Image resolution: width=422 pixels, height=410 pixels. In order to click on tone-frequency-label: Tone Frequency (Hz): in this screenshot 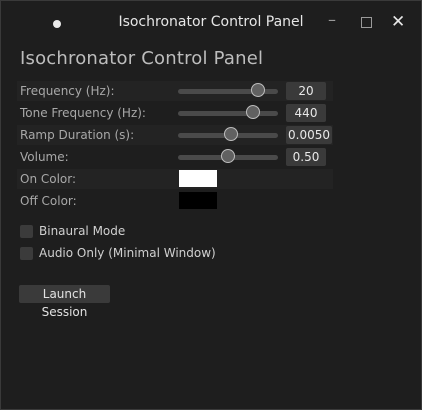, I will do `click(83, 113)`.